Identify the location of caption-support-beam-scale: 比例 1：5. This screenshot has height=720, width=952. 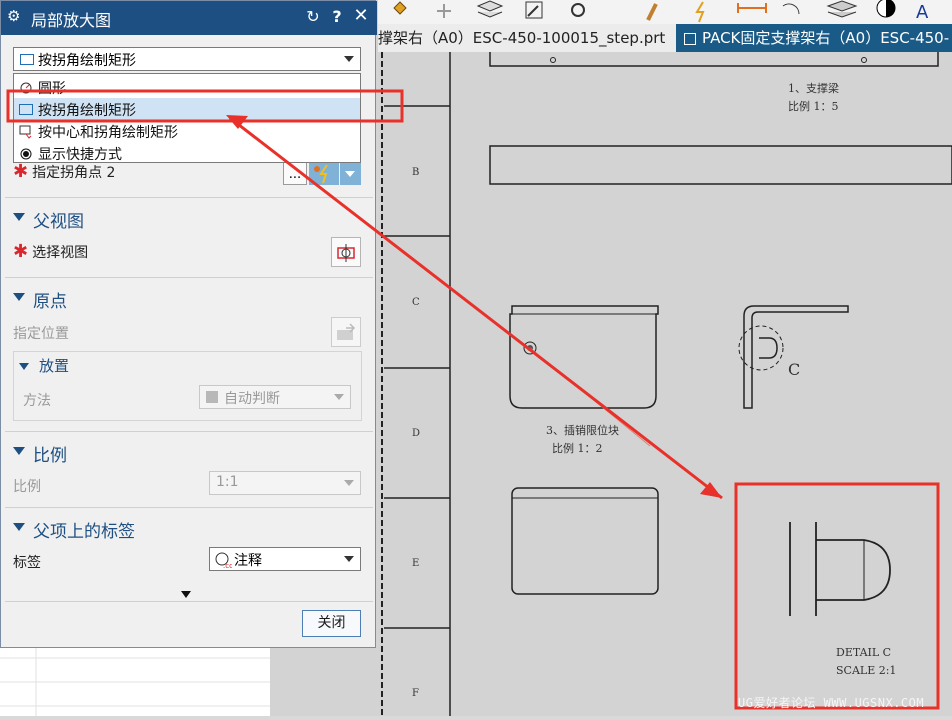
(813, 106).